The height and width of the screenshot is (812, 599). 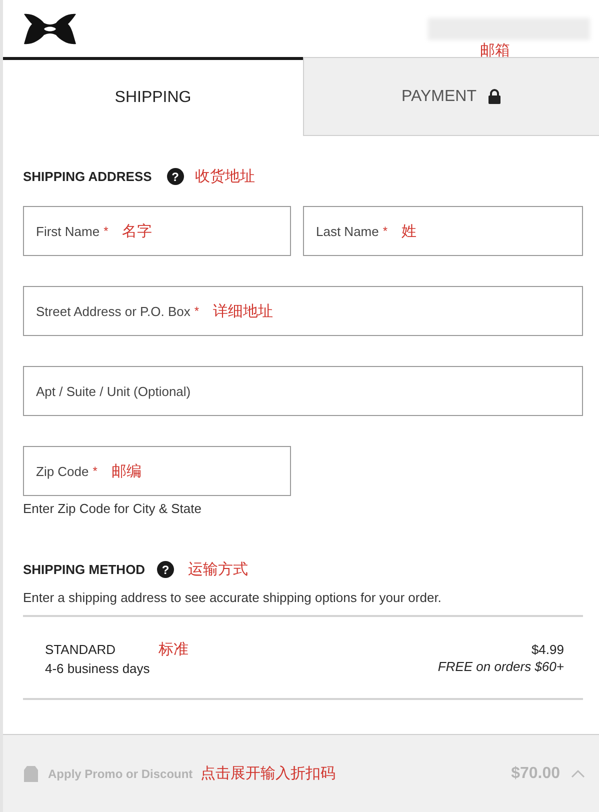 What do you see at coordinates (495, 96) in the screenshot?
I see `lock-icon` at bounding box center [495, 96].